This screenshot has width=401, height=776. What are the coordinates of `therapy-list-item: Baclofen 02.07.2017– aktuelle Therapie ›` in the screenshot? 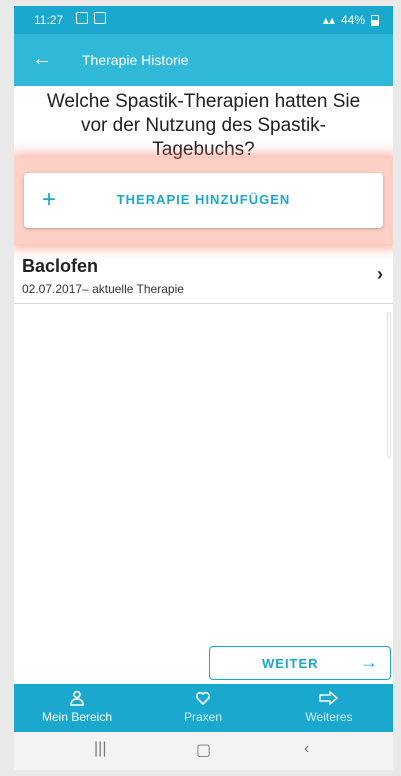 It's located at (203, 278).